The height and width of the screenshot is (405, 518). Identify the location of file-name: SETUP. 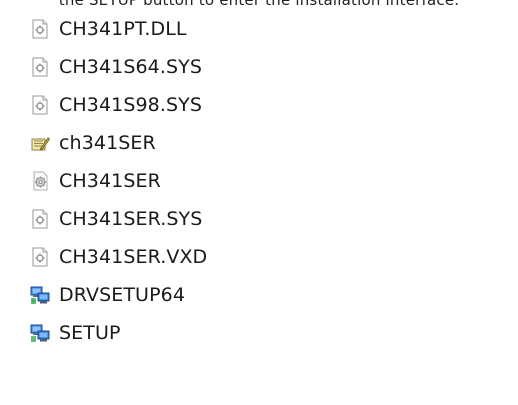
(90, 333).